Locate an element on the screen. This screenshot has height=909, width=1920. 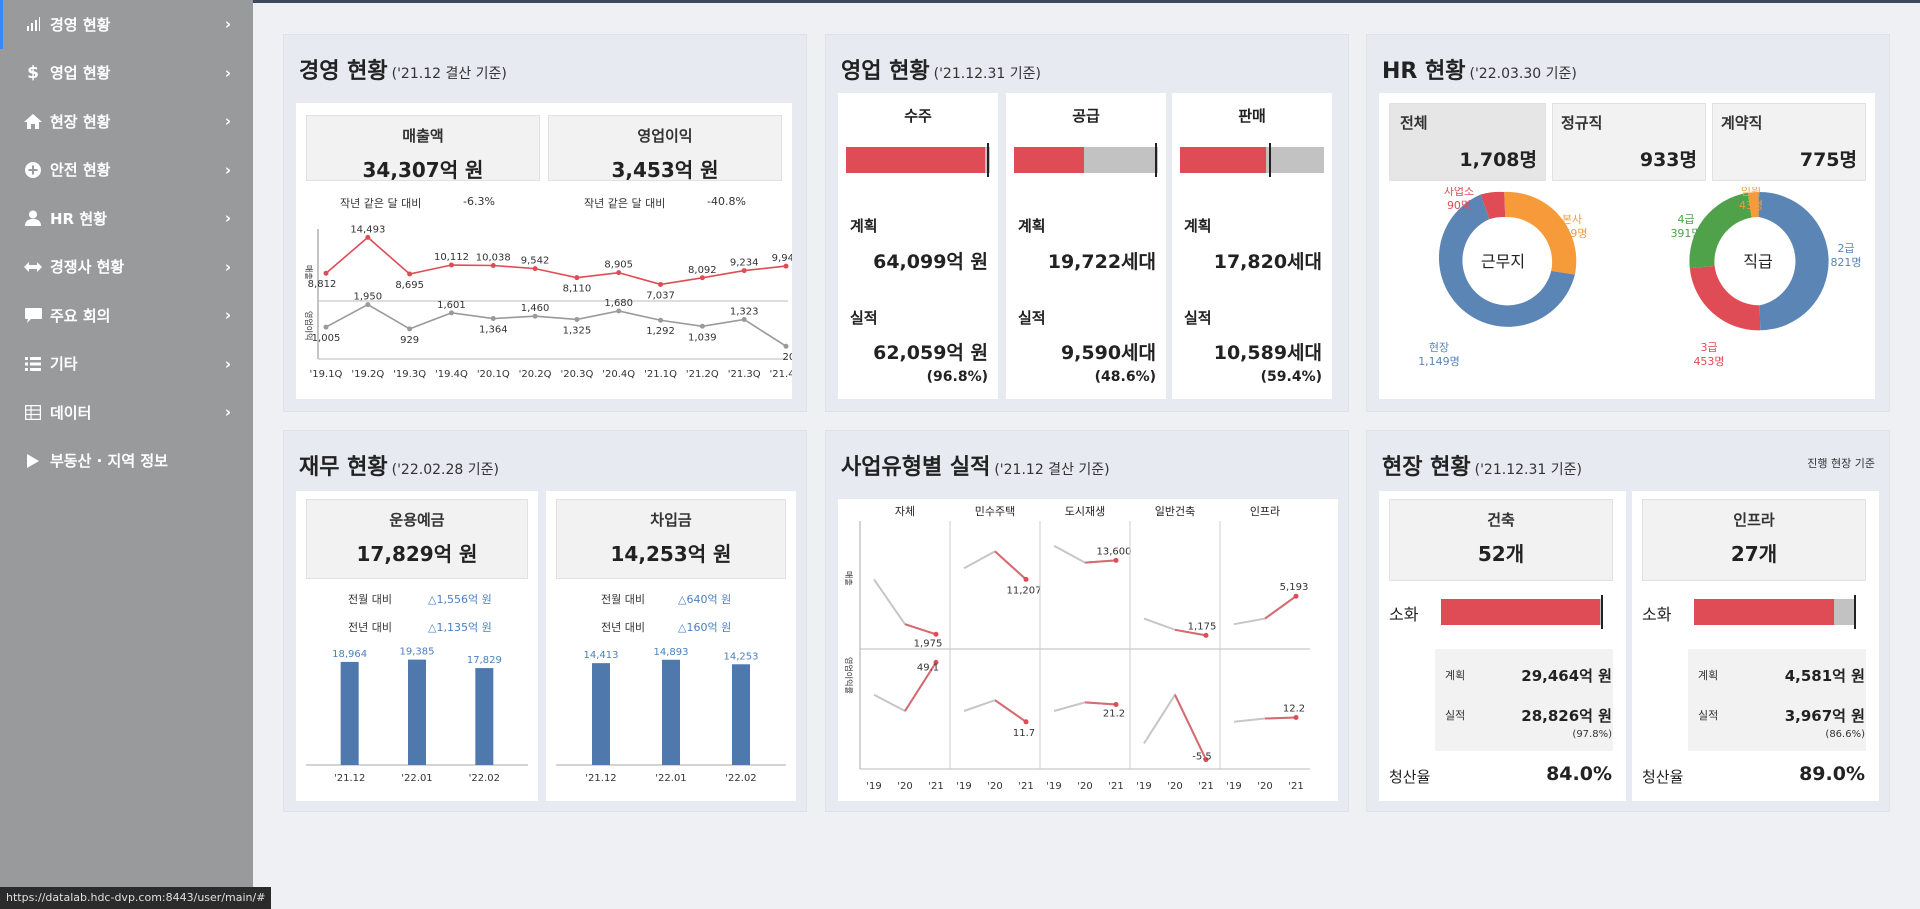
sales-value-label: 9,542 is located at coordinates (535, 261).